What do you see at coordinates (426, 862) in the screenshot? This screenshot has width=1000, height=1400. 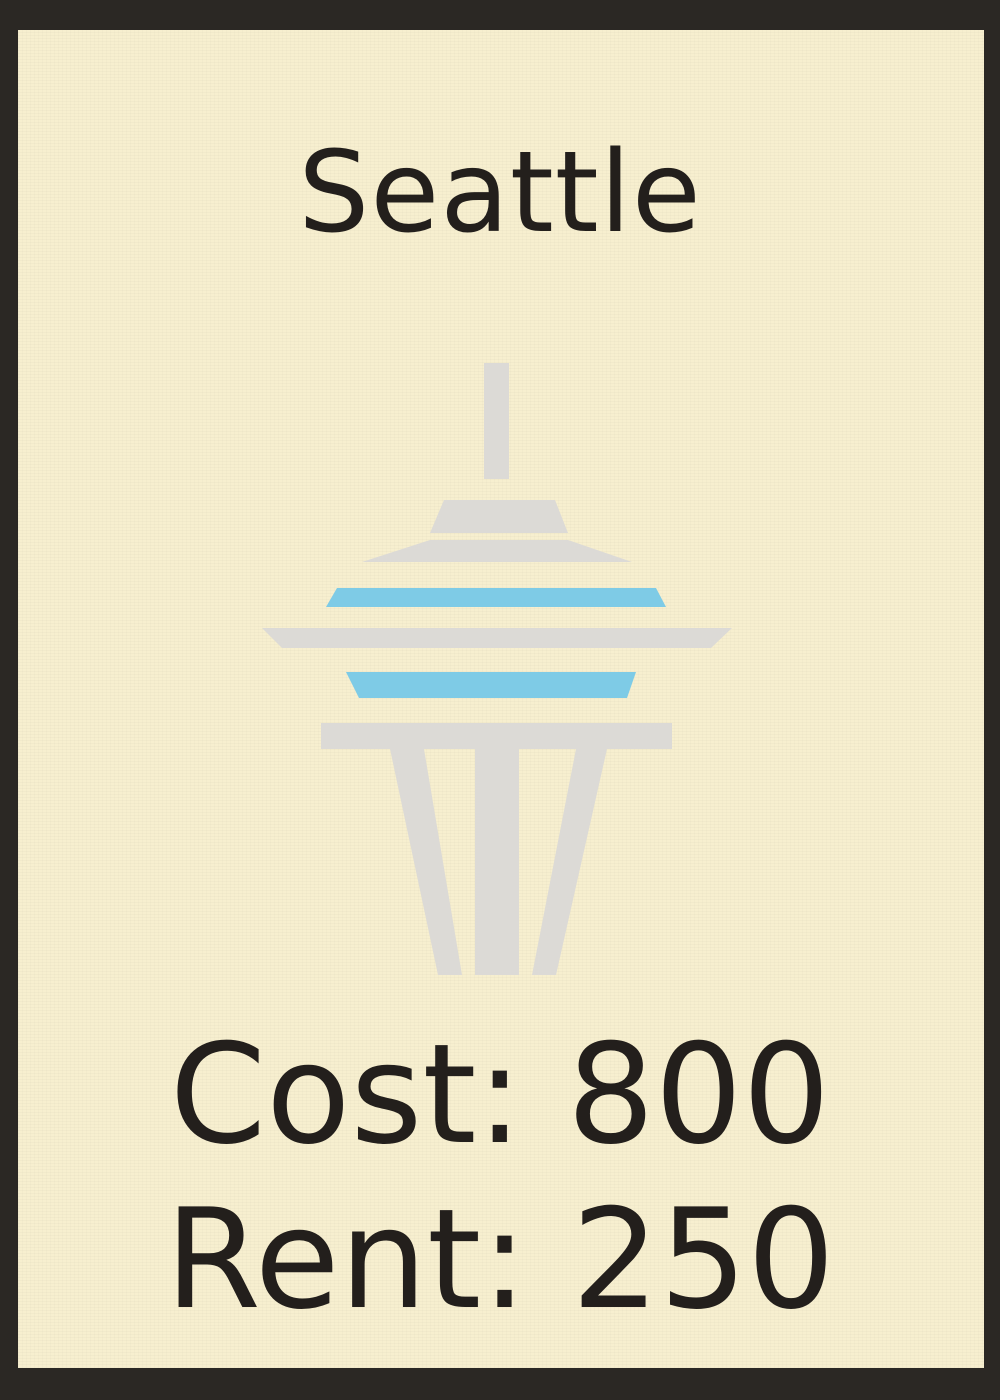 I see `tower-leg-left` at bounding box center [426, 862].